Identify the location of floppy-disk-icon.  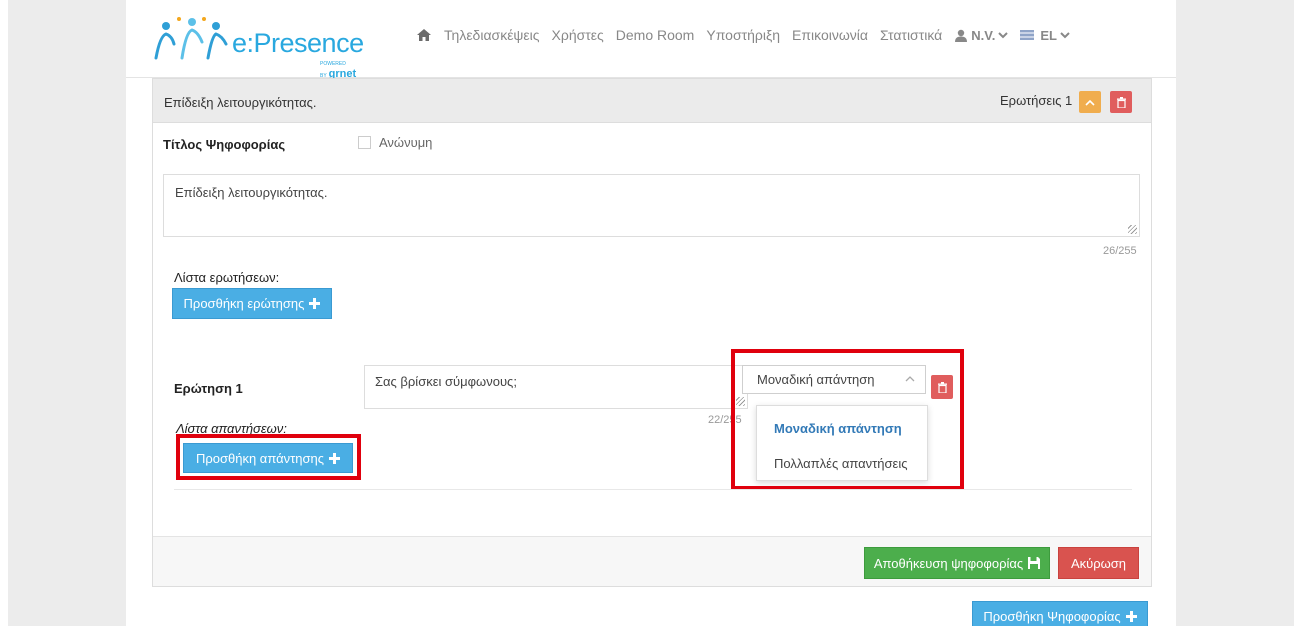
(1034, 563).